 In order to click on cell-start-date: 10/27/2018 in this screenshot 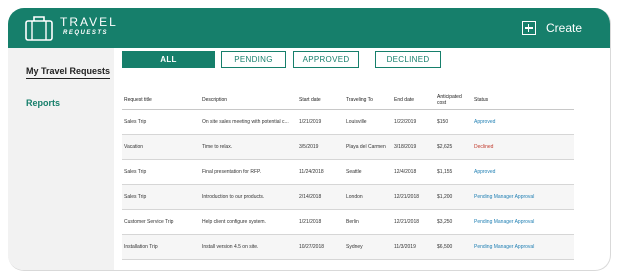, I will do `click(320, 247)`.